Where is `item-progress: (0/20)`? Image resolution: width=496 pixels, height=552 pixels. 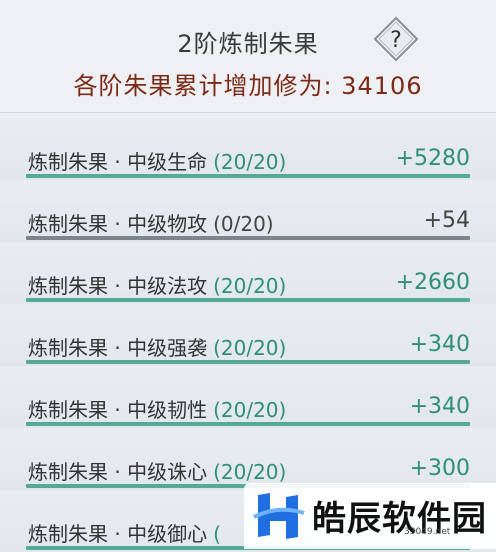 item-progress: (0/20) is located at coordinates (243, 224).